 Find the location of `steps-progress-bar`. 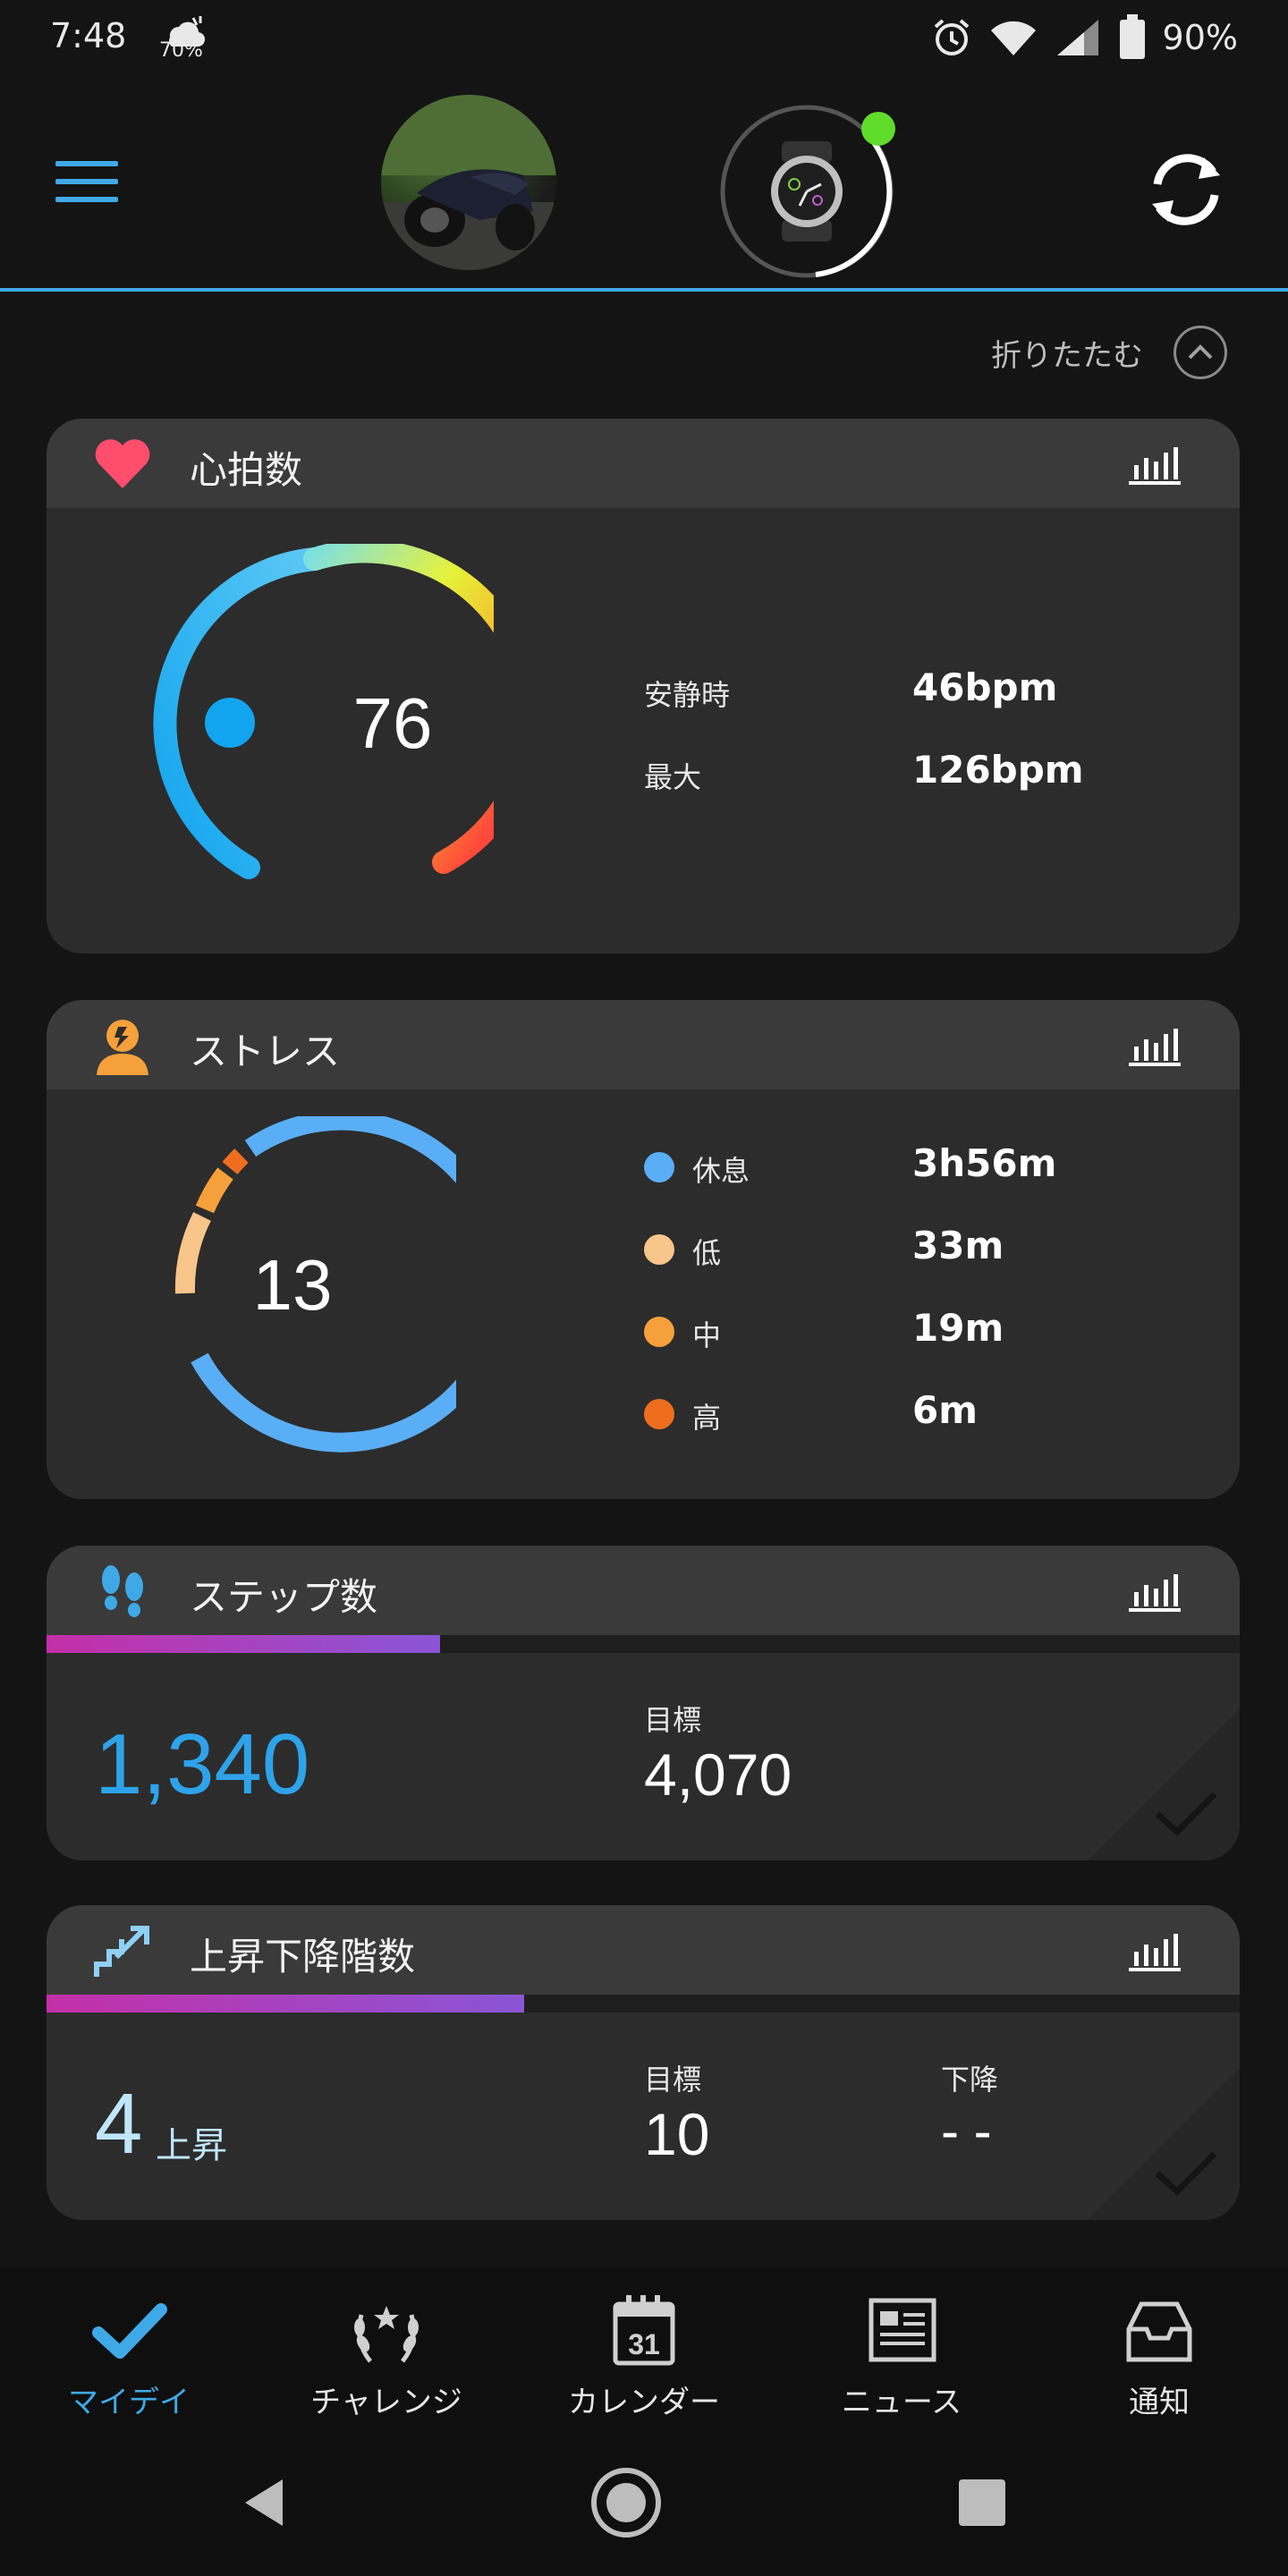

steps-progress-bar is located at coordinates (643, 1644).